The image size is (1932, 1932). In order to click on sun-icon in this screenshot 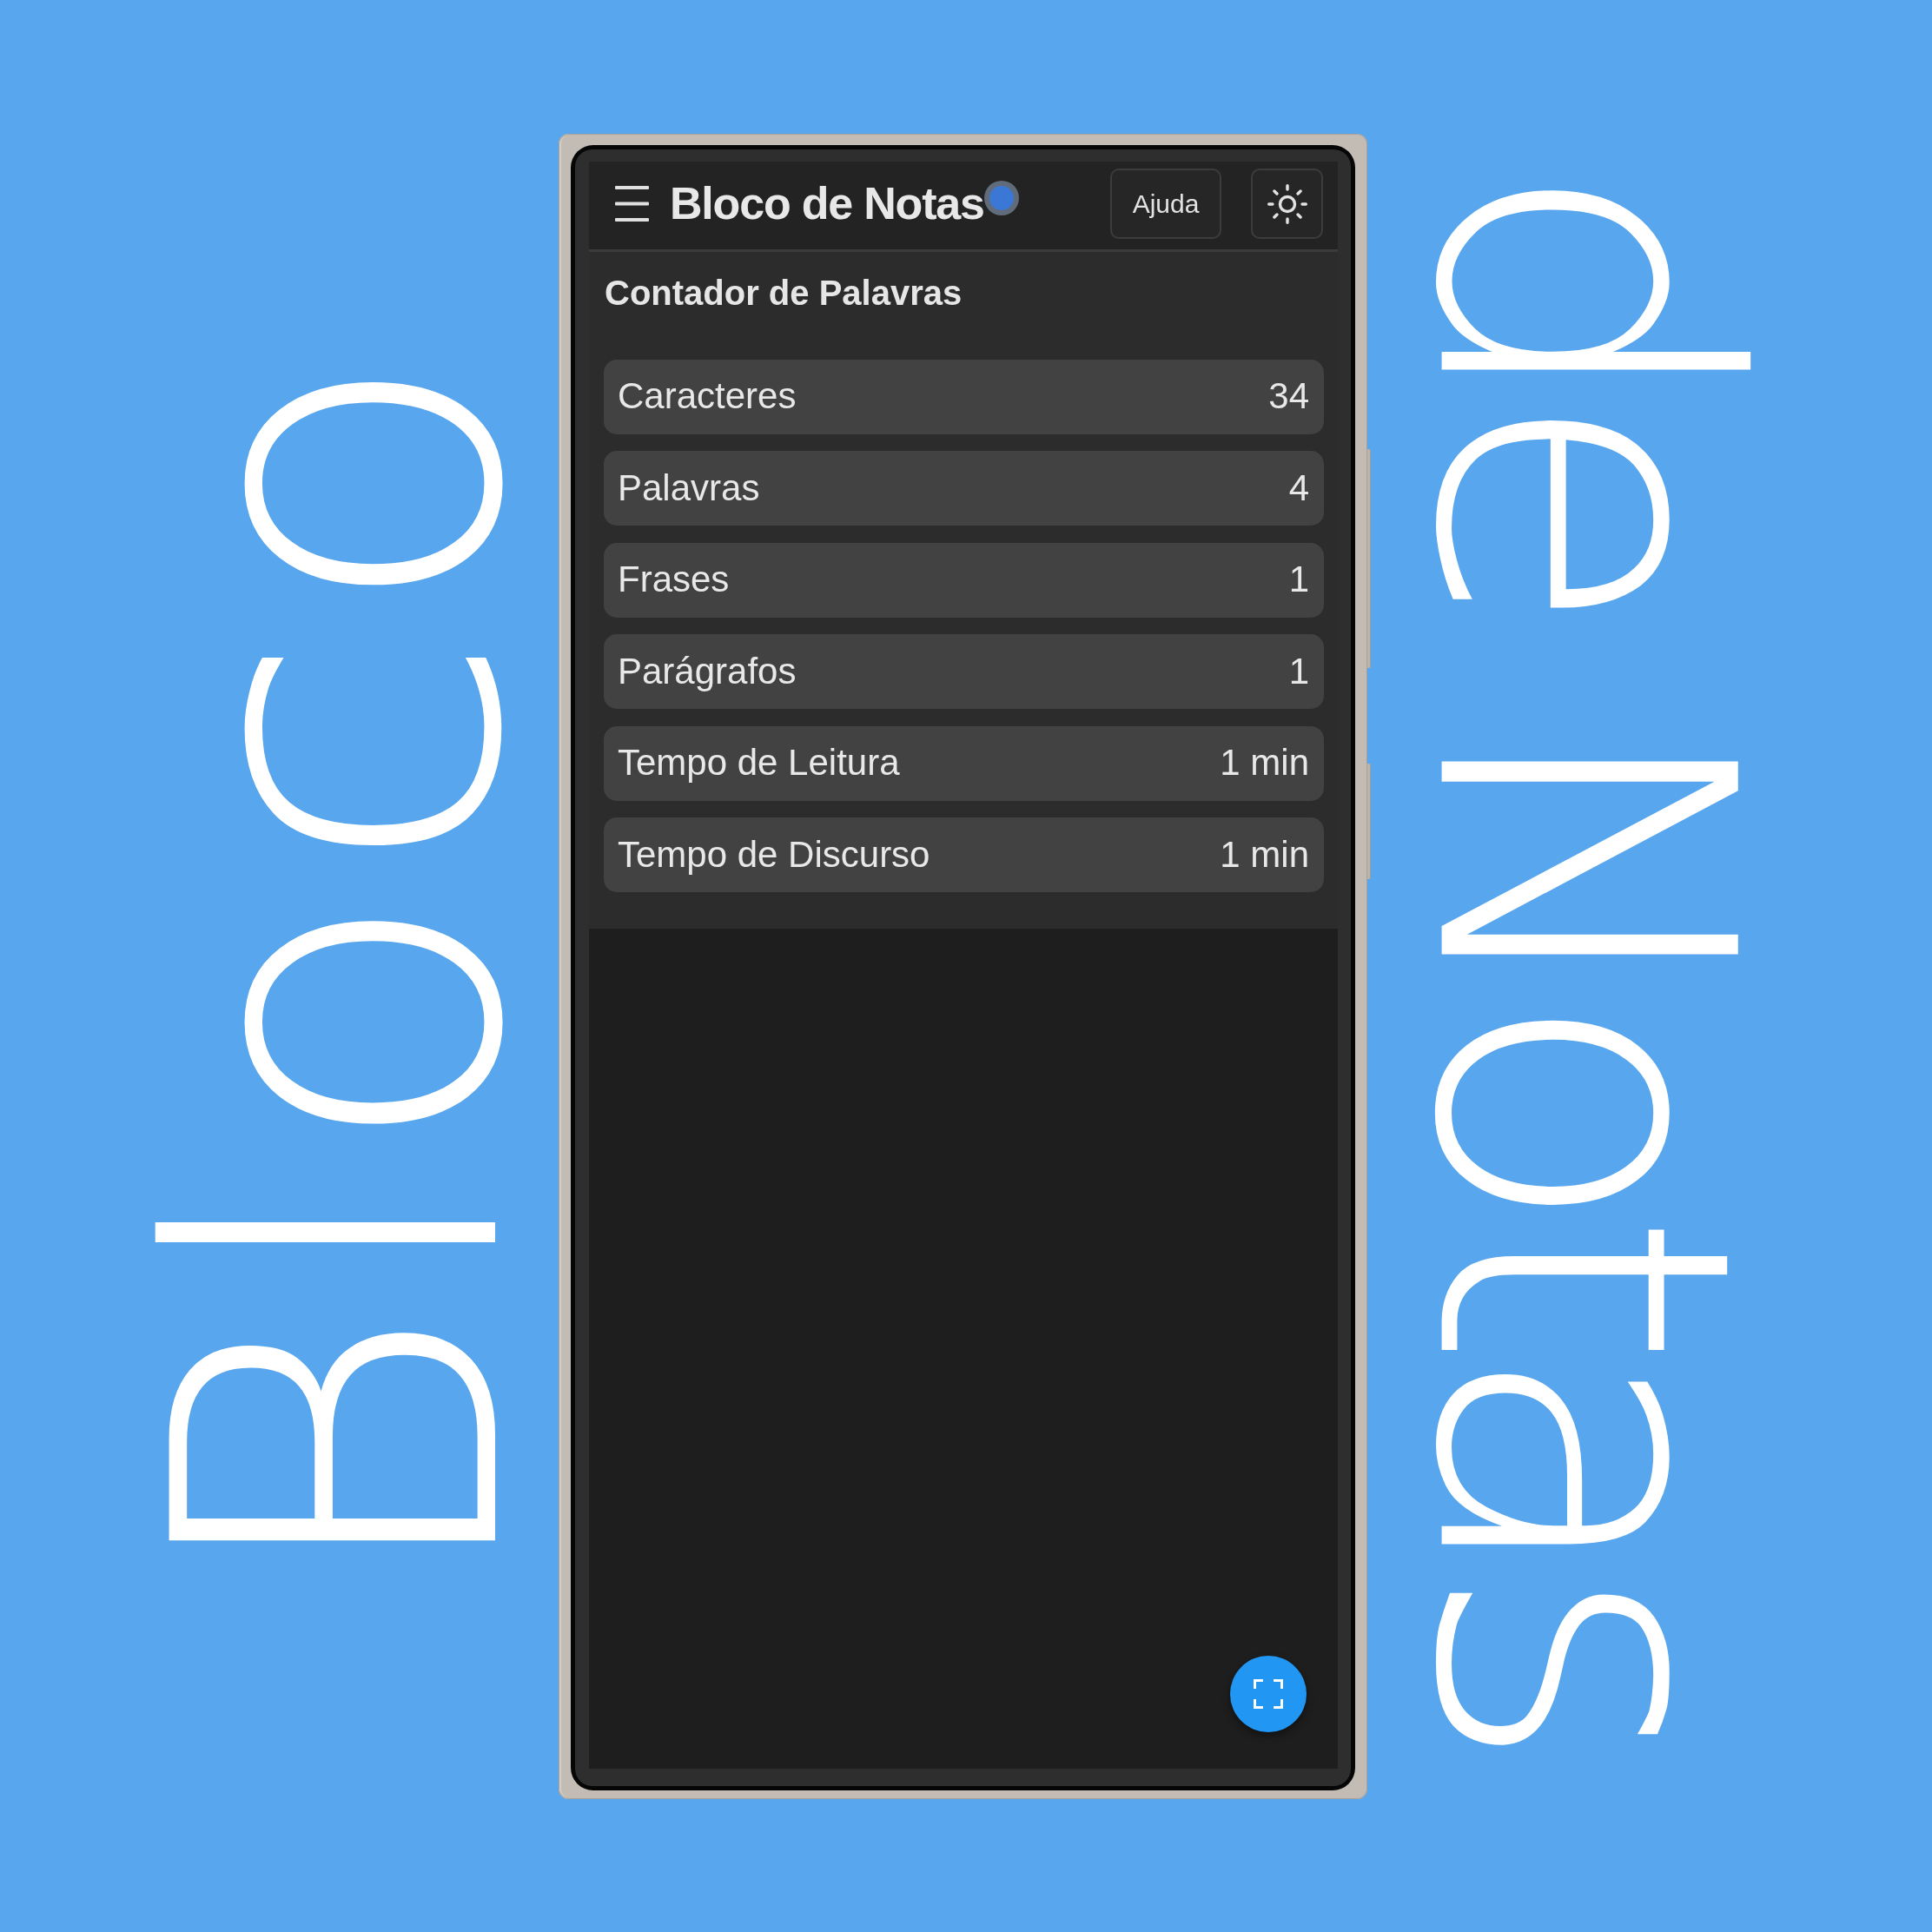, I will do `click(1287, 204)`.